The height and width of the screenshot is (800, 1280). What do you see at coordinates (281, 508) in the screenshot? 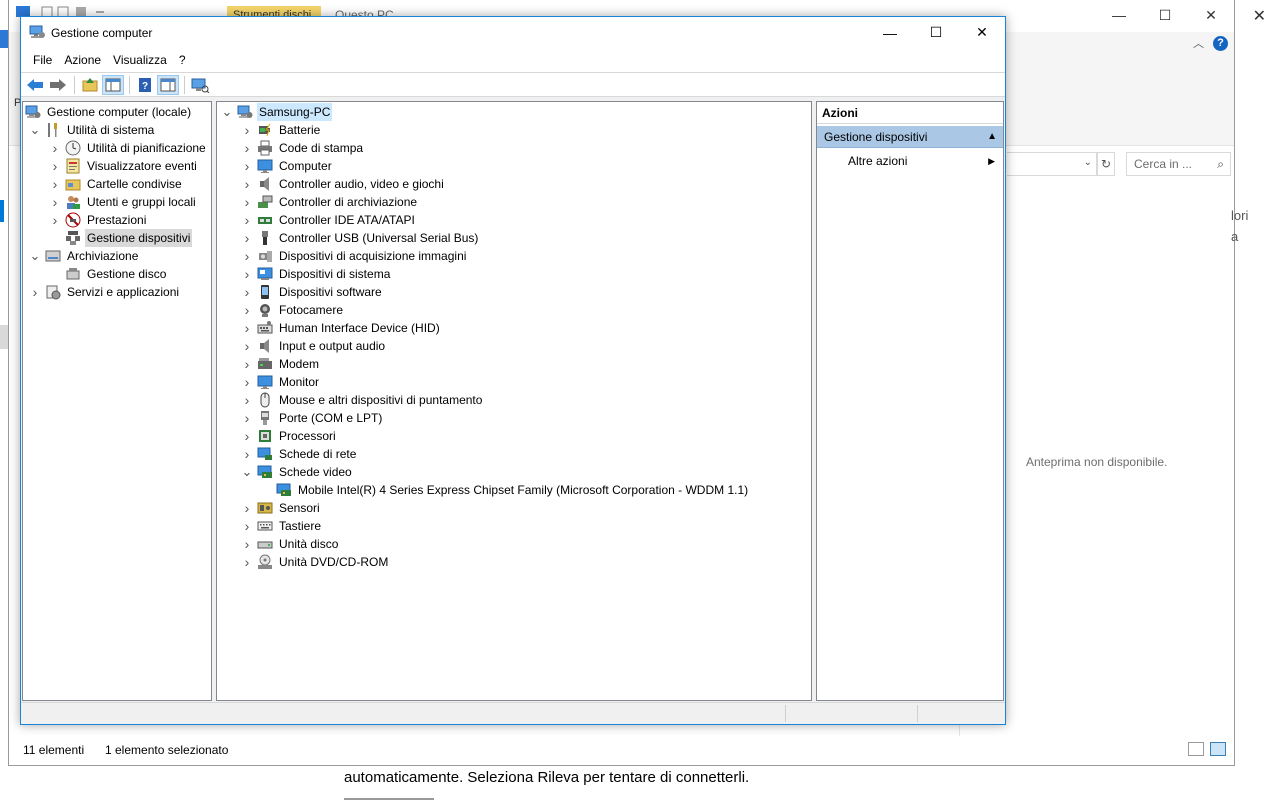
I see `device-category: › Sensori` at bounding box center [281, 508].